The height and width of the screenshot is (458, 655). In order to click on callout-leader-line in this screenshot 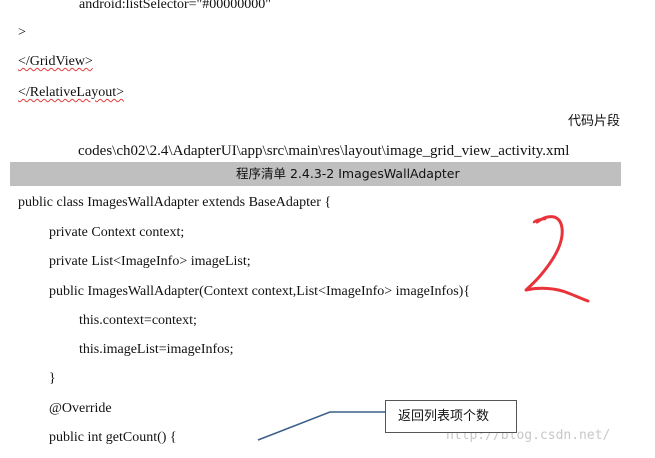, I will do `click(321, 426)`.